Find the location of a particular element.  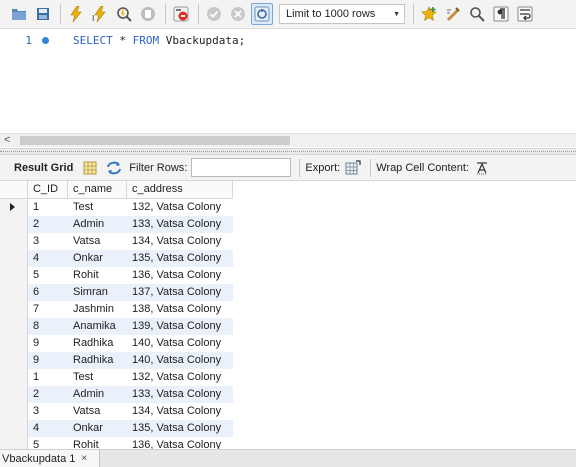

editor-horizontal-scrollbar: < is located at coordinates (288, 140).